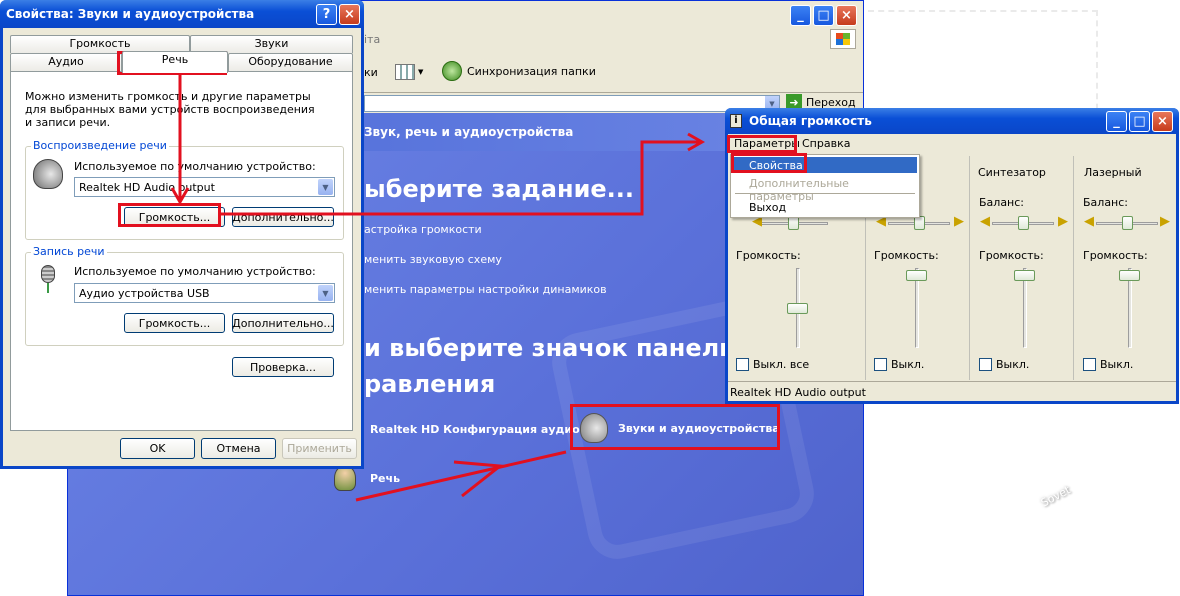 This screenshot has width=1180, height=596. What do you see at coordinates (175, 62) in the screenshot?
I see `tab-speech: Речь` at bounding box center [175, 62].